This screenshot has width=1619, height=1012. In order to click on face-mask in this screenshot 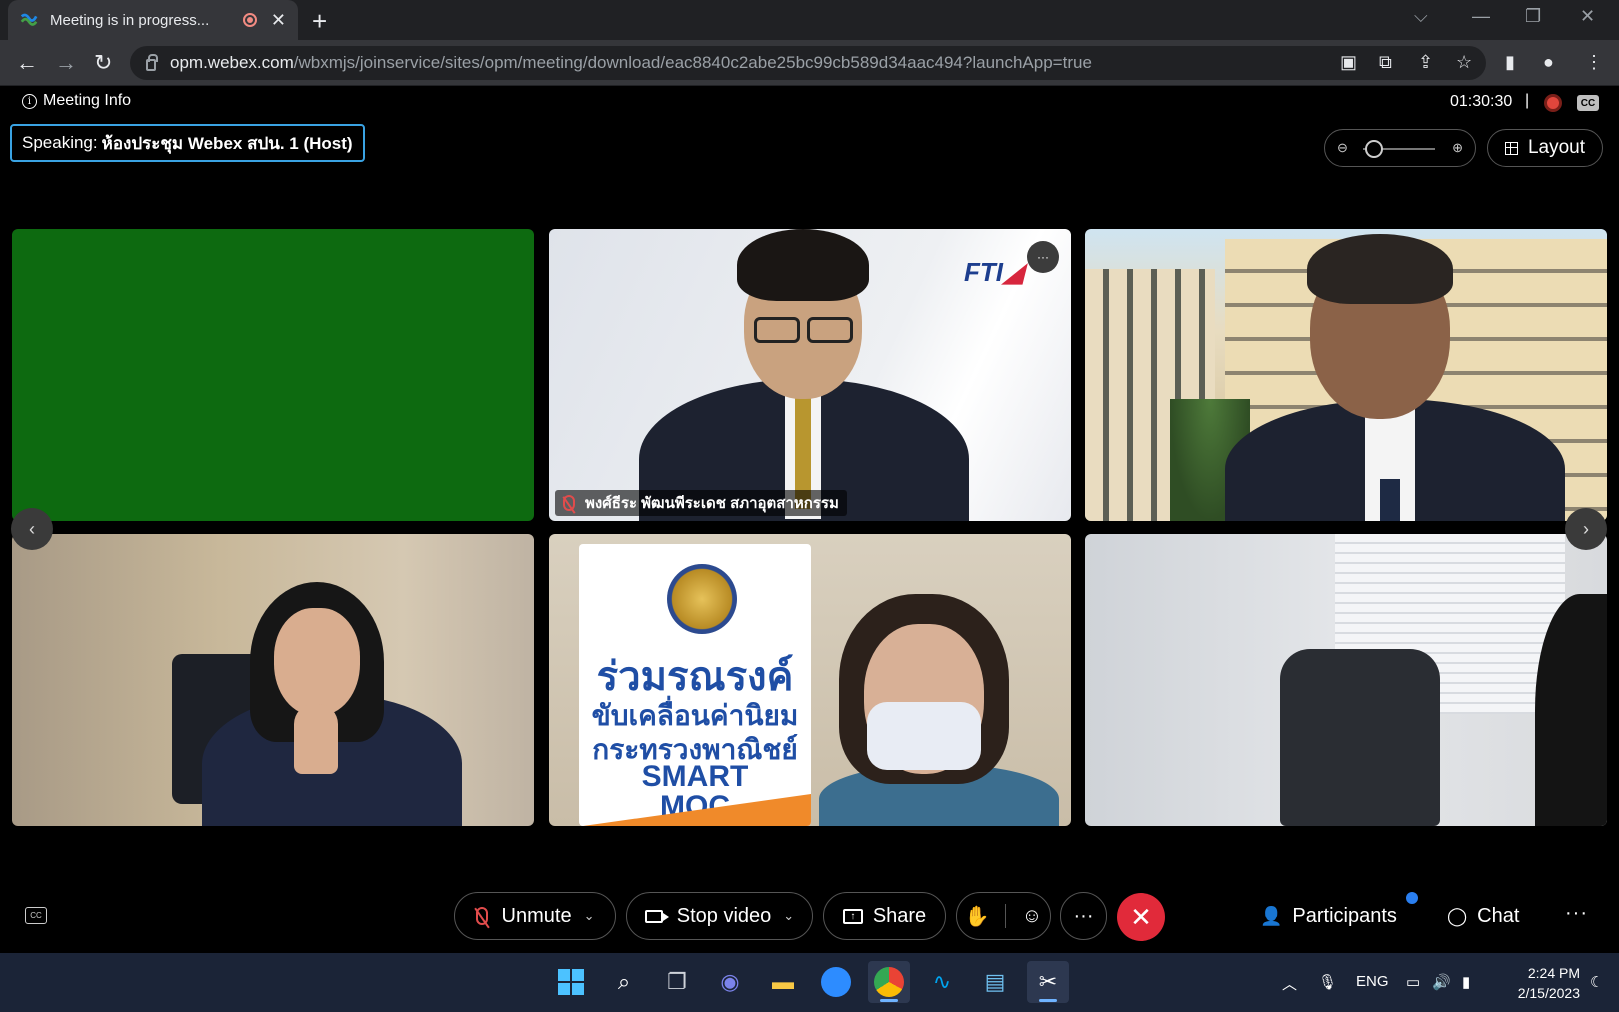, I will do `click(924, 736)`.